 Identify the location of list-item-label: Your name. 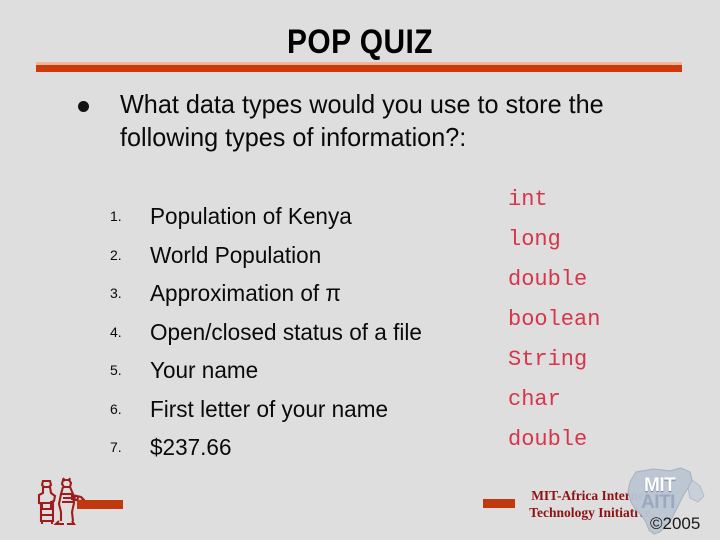
(204, 370).